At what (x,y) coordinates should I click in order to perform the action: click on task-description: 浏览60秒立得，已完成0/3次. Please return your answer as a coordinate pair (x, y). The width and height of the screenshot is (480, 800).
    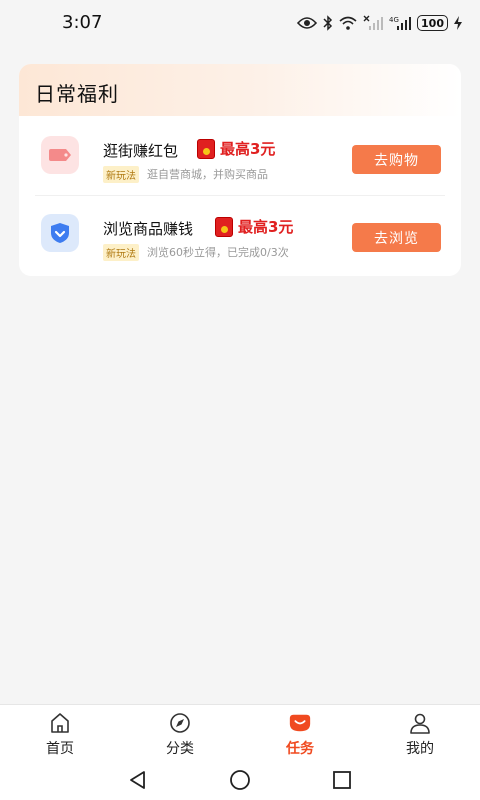
    Looking at the image, I should click on (218, 252).